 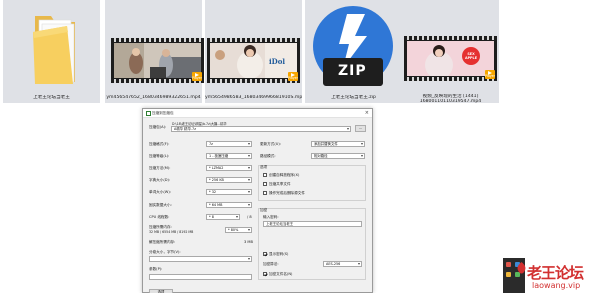 I want to click on watermark-logo-icon, so click(x=521, y=268).